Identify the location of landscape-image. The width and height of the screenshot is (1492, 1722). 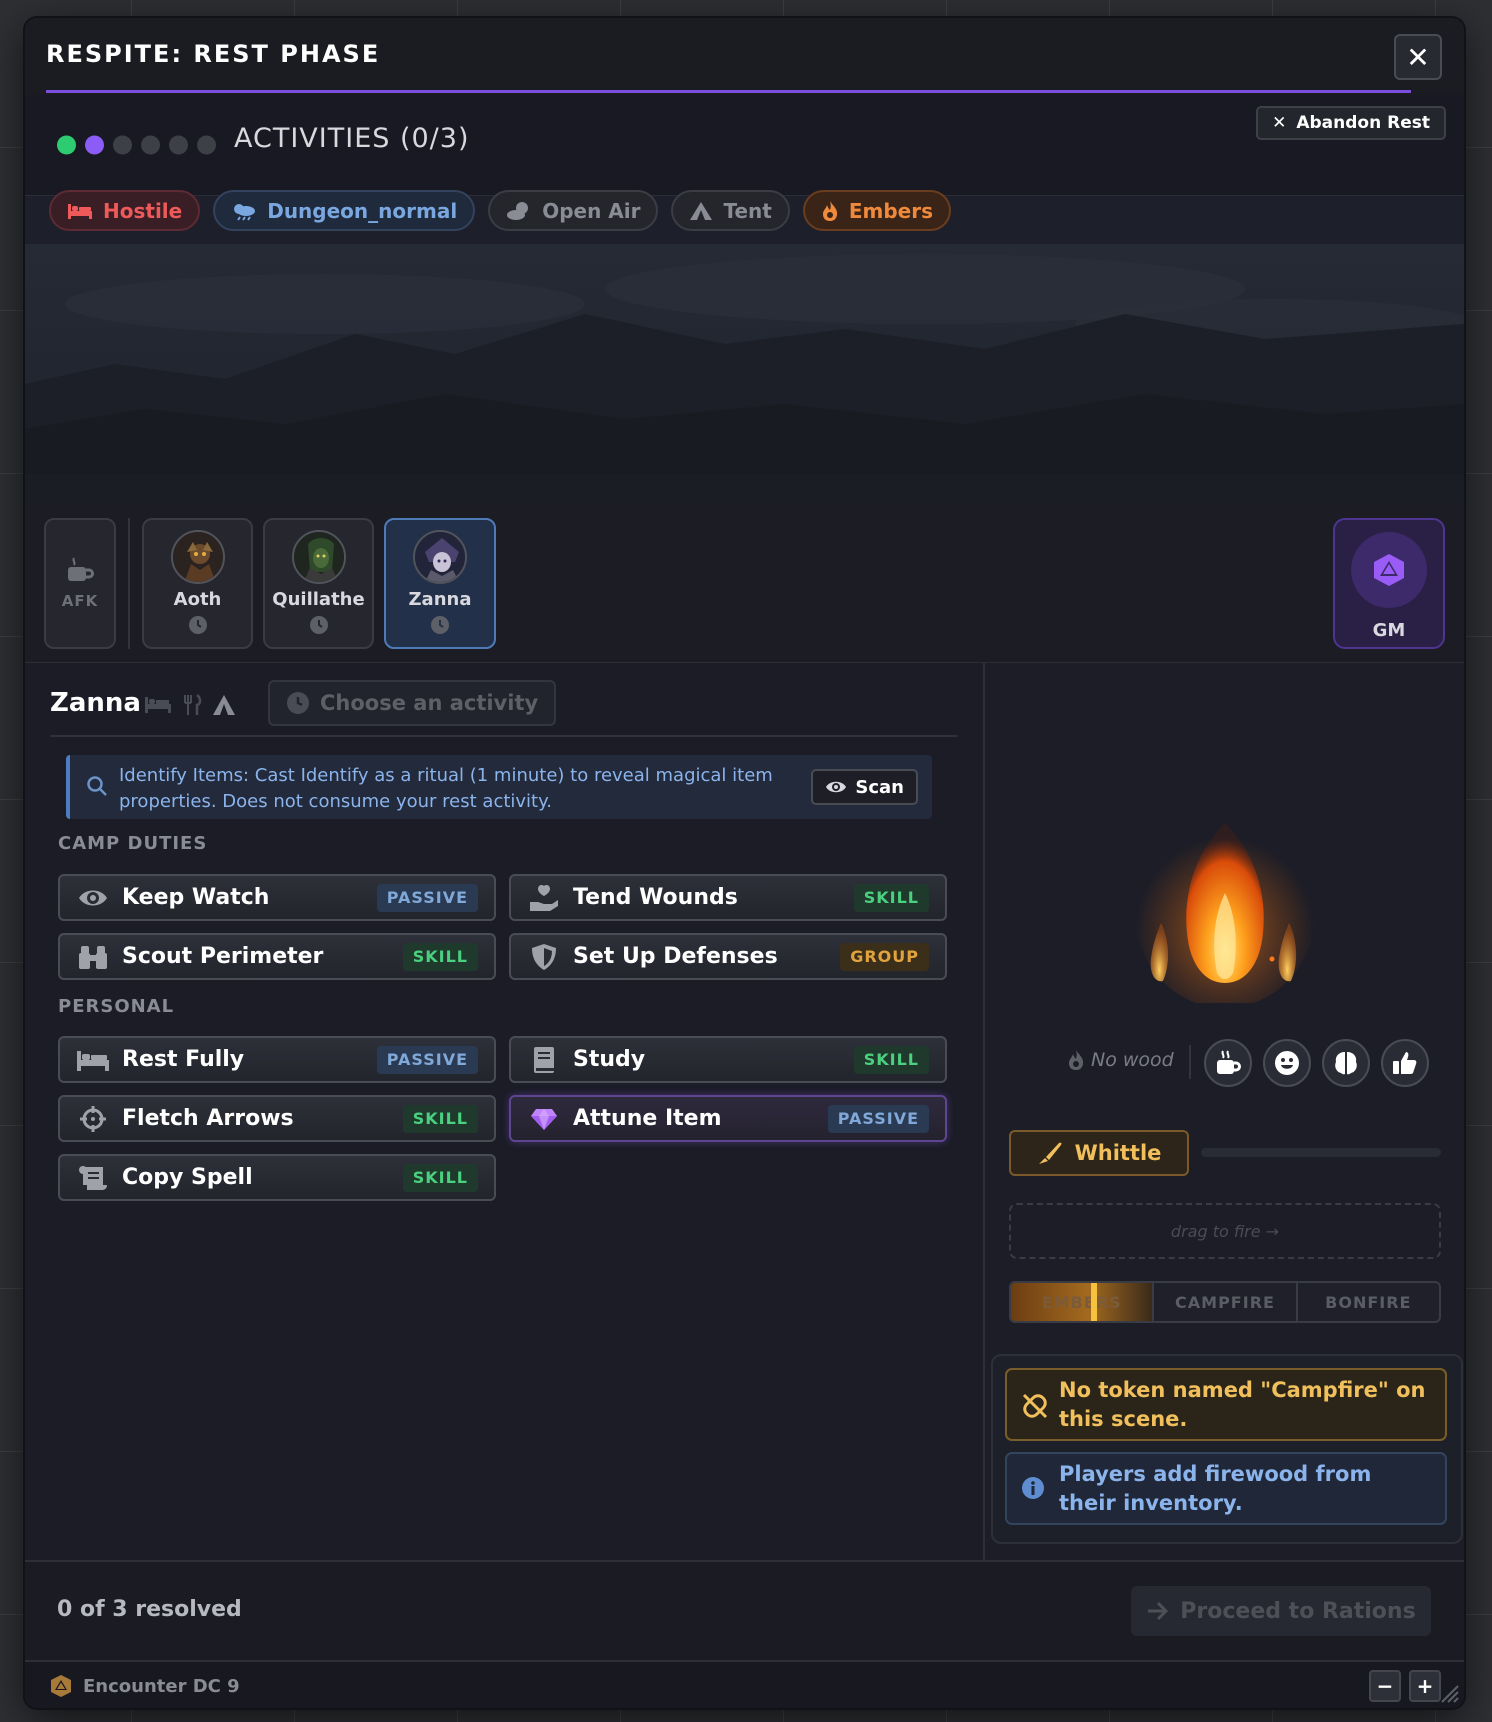
(744, 373).